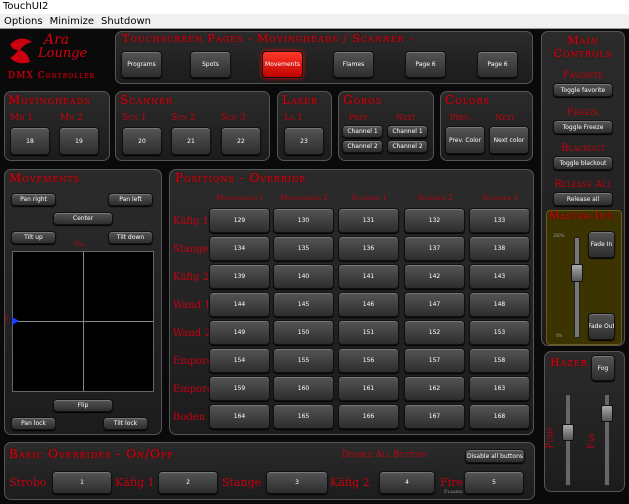 The height and width of the screenshot is (504, 629). What do you see at coordinates (239, 416) in the screenshot?
I see `position-button: 164` at bounding box center [239, 416].